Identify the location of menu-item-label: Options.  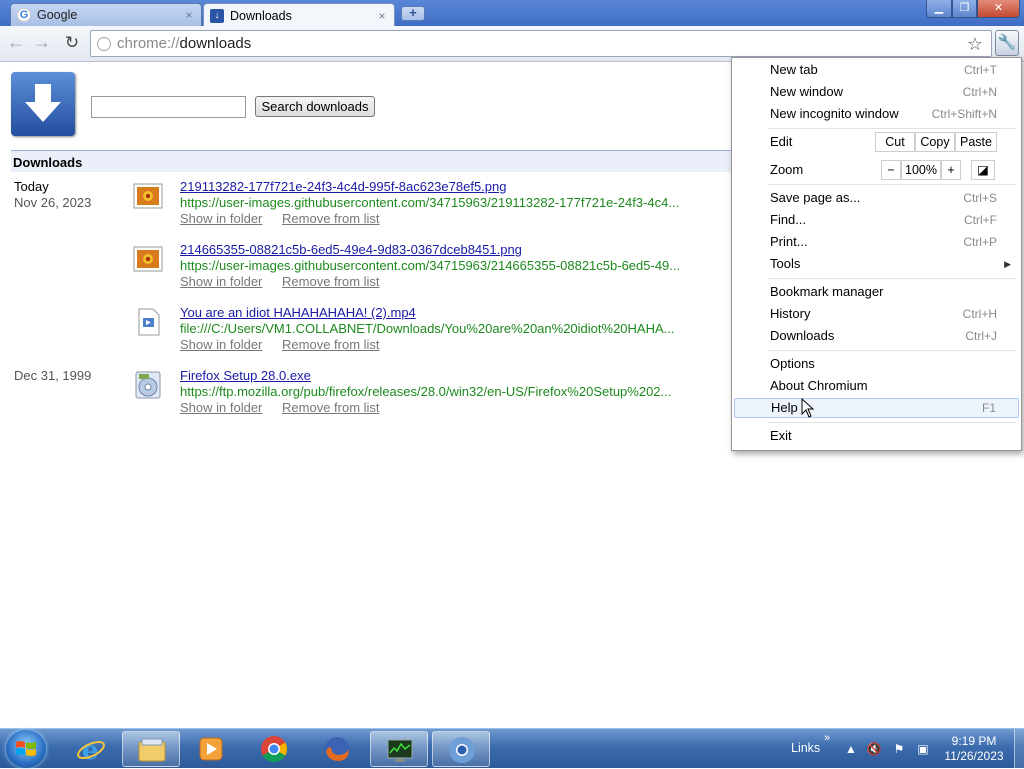
(792, 363).